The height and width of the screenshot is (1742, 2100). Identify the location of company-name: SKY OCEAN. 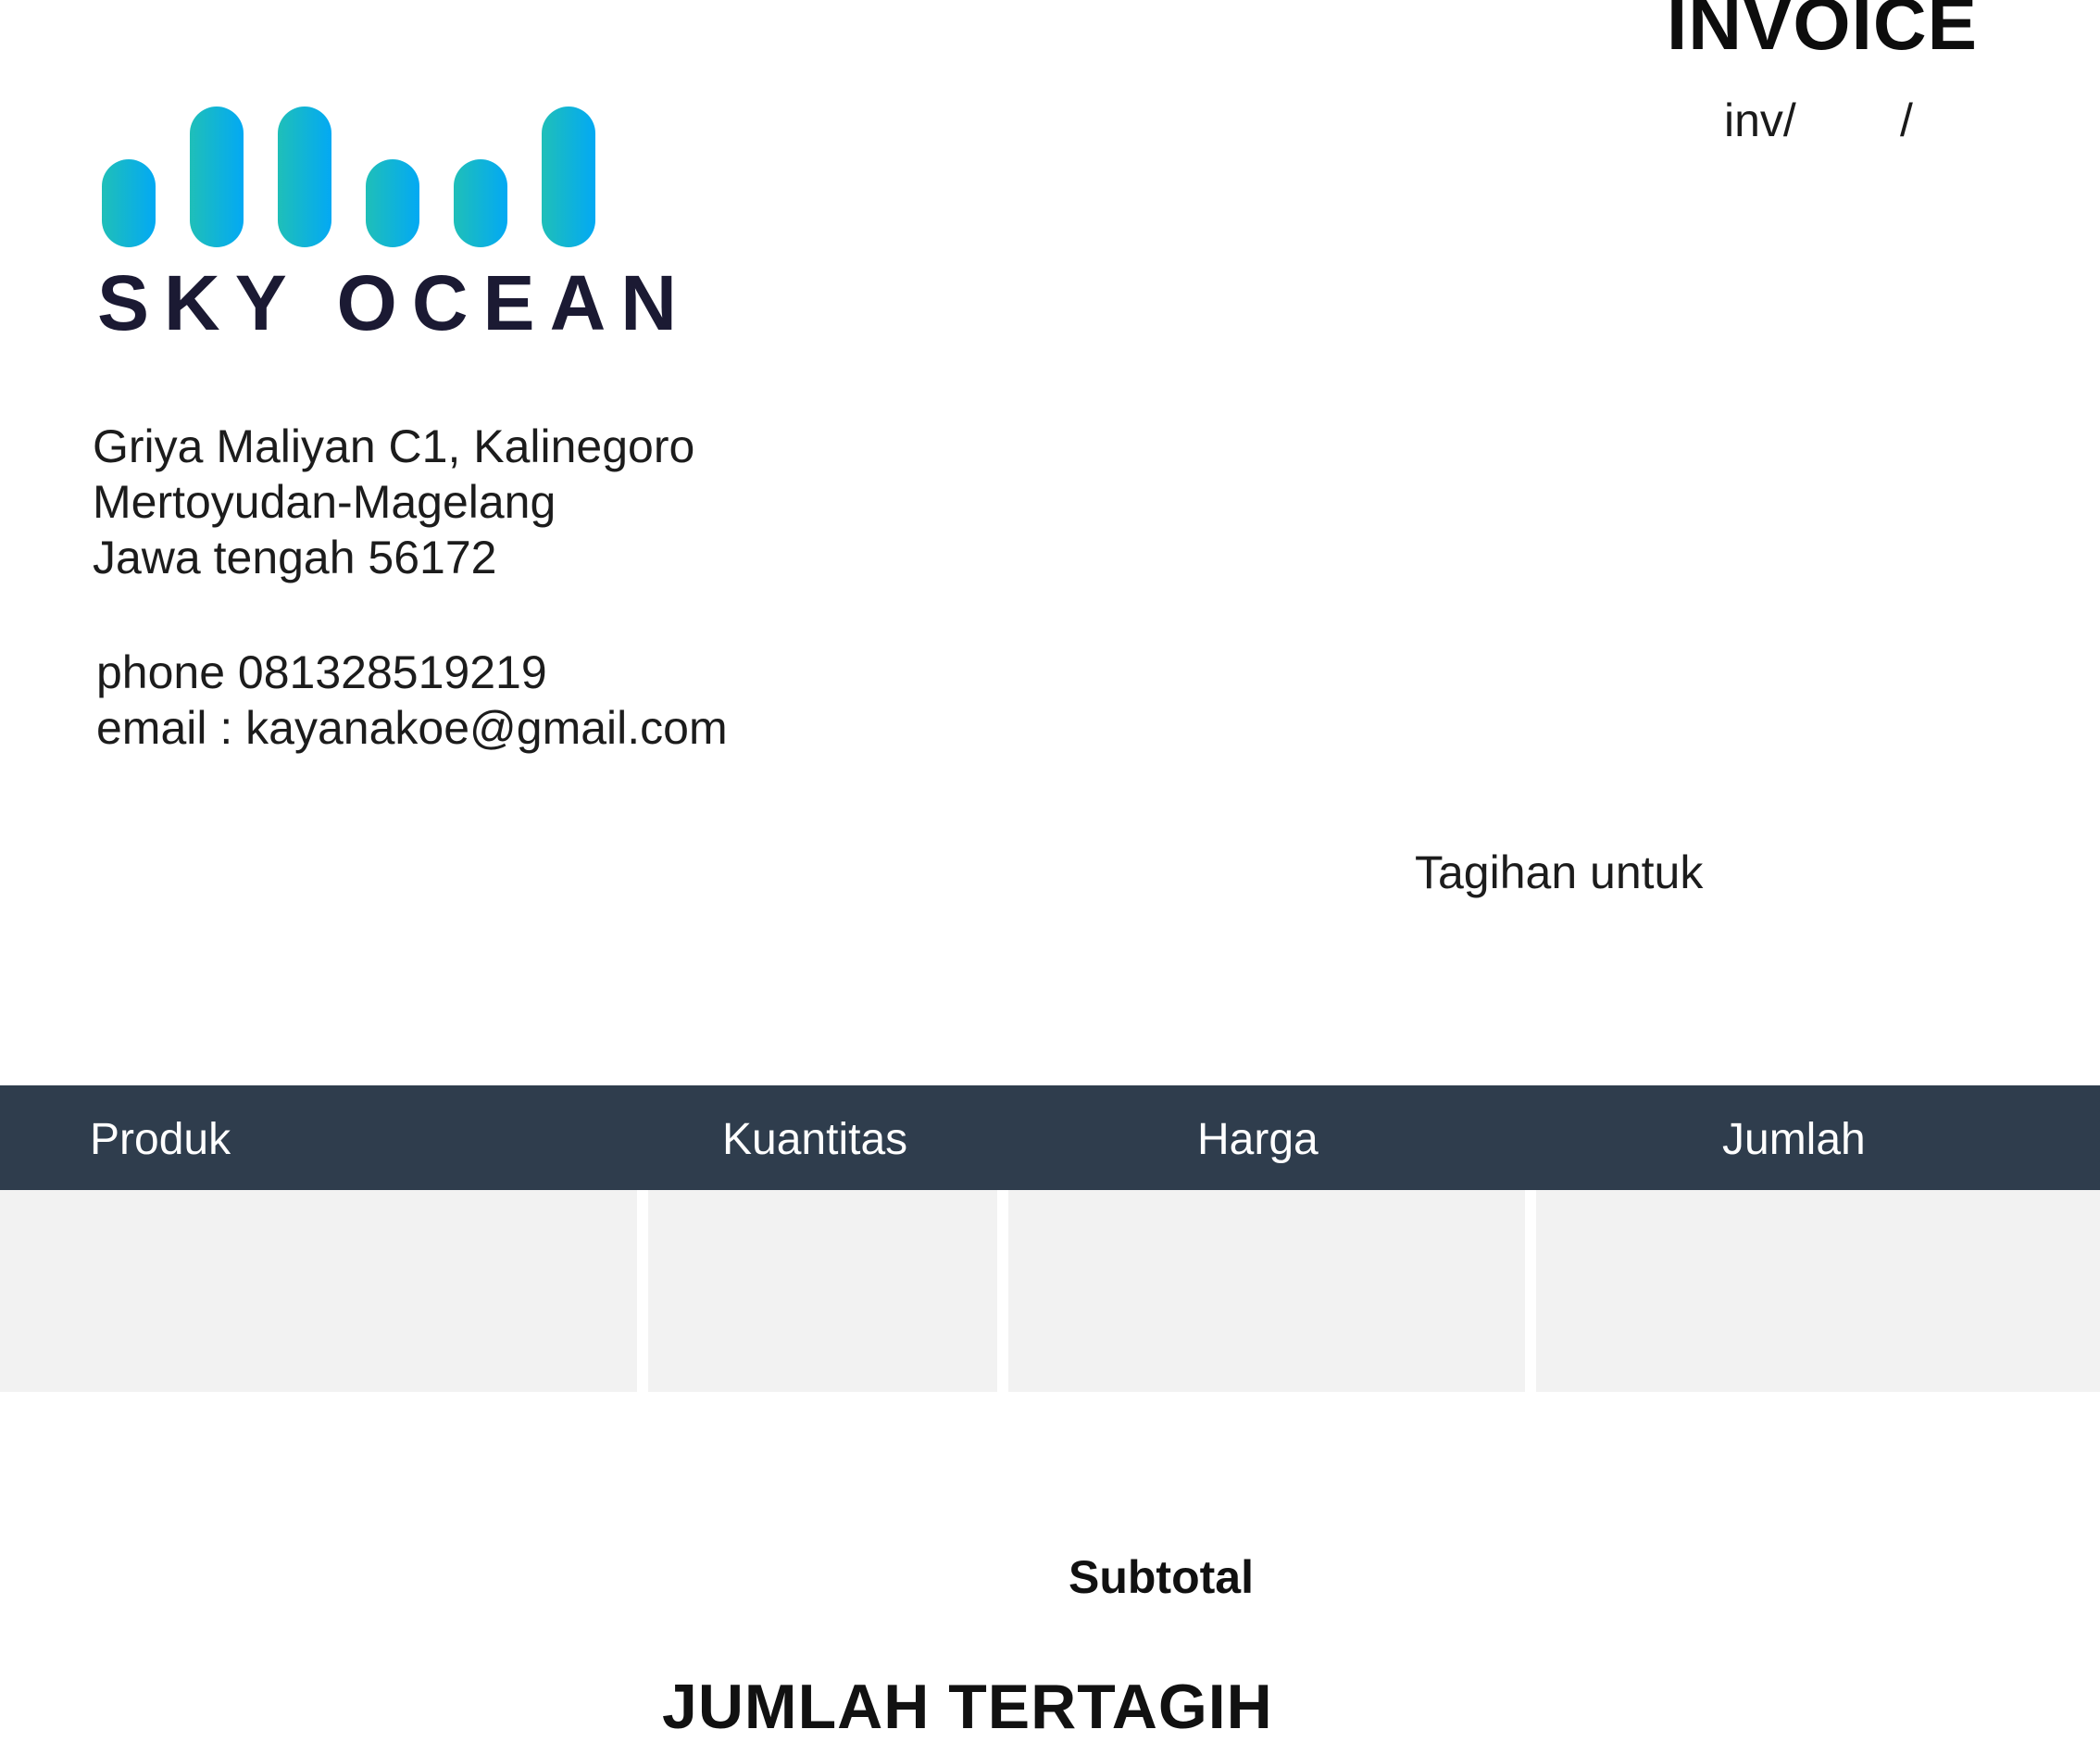
(394, 302).